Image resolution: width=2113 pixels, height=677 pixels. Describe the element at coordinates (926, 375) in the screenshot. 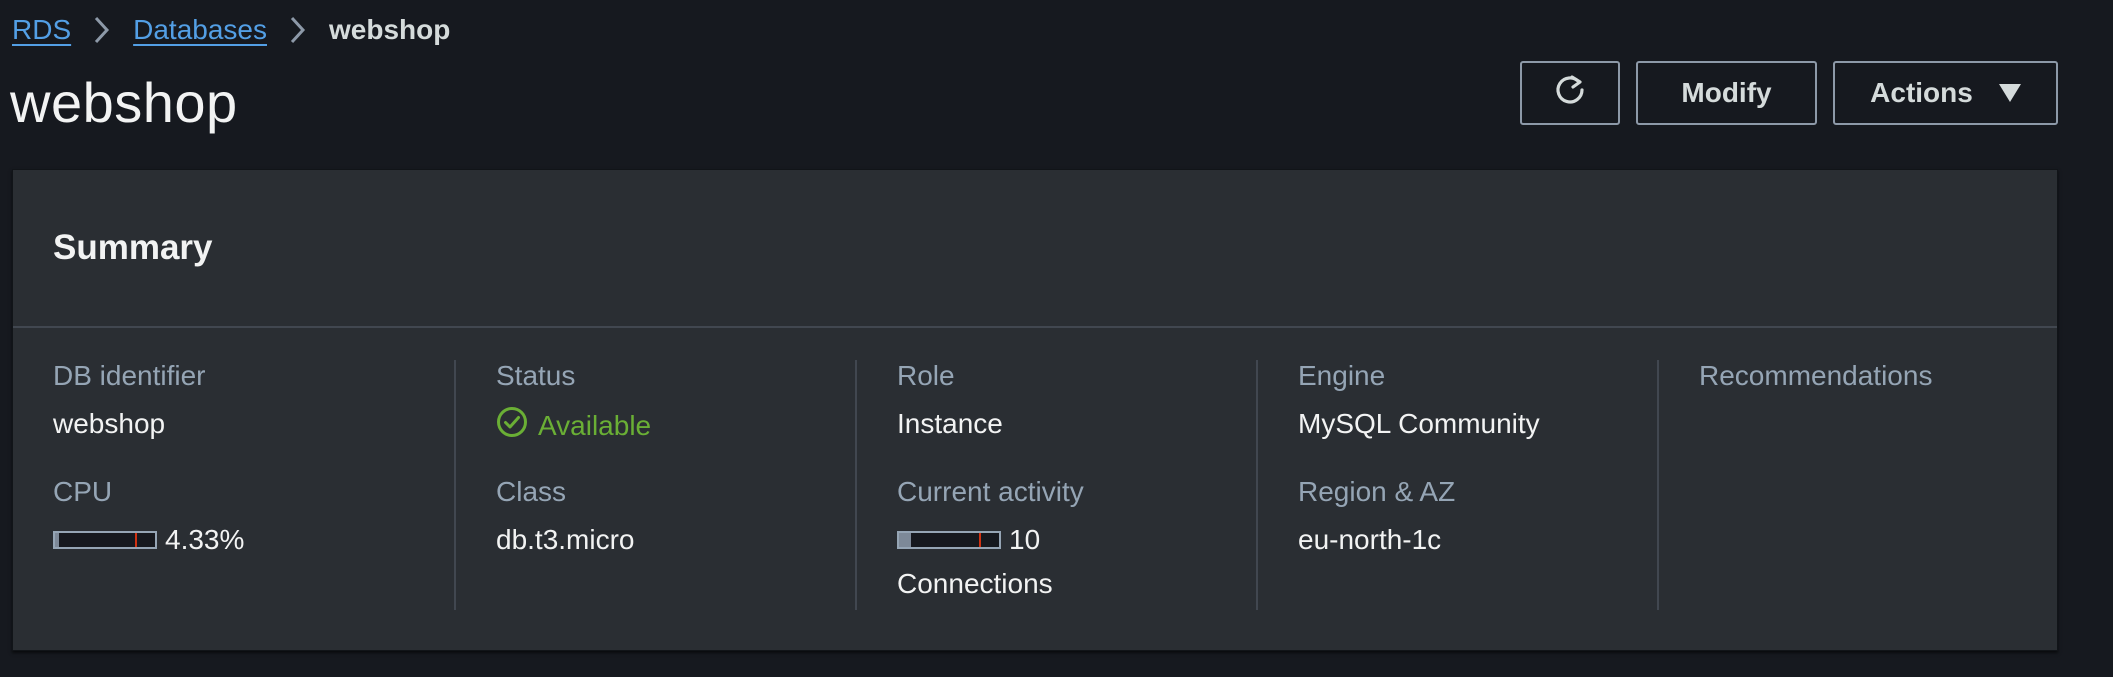

I see `role-label: Role` at that location.